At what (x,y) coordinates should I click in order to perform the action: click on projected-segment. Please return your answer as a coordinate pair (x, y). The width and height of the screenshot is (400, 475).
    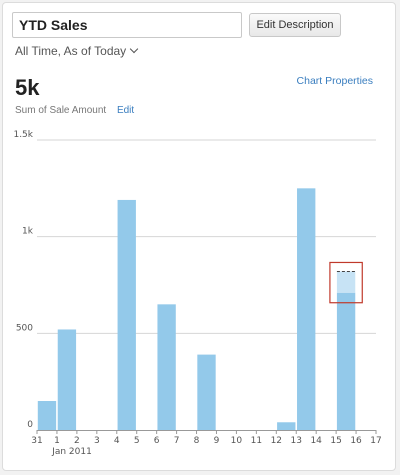
    Looking at the image, I should click on (346, 282).